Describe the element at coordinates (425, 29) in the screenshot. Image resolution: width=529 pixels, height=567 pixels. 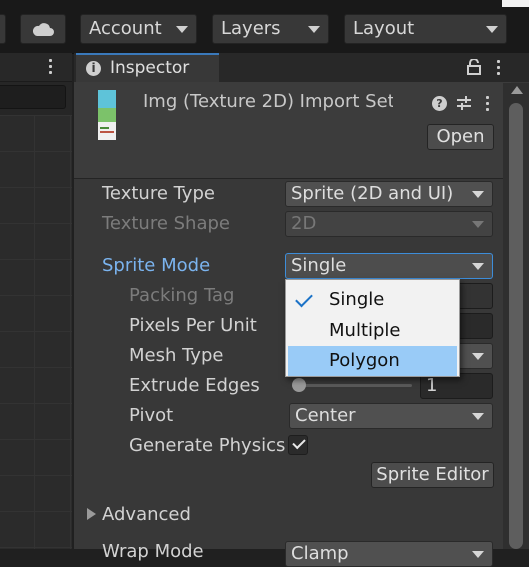
I see `layout-dropdown: Layout` at that location.